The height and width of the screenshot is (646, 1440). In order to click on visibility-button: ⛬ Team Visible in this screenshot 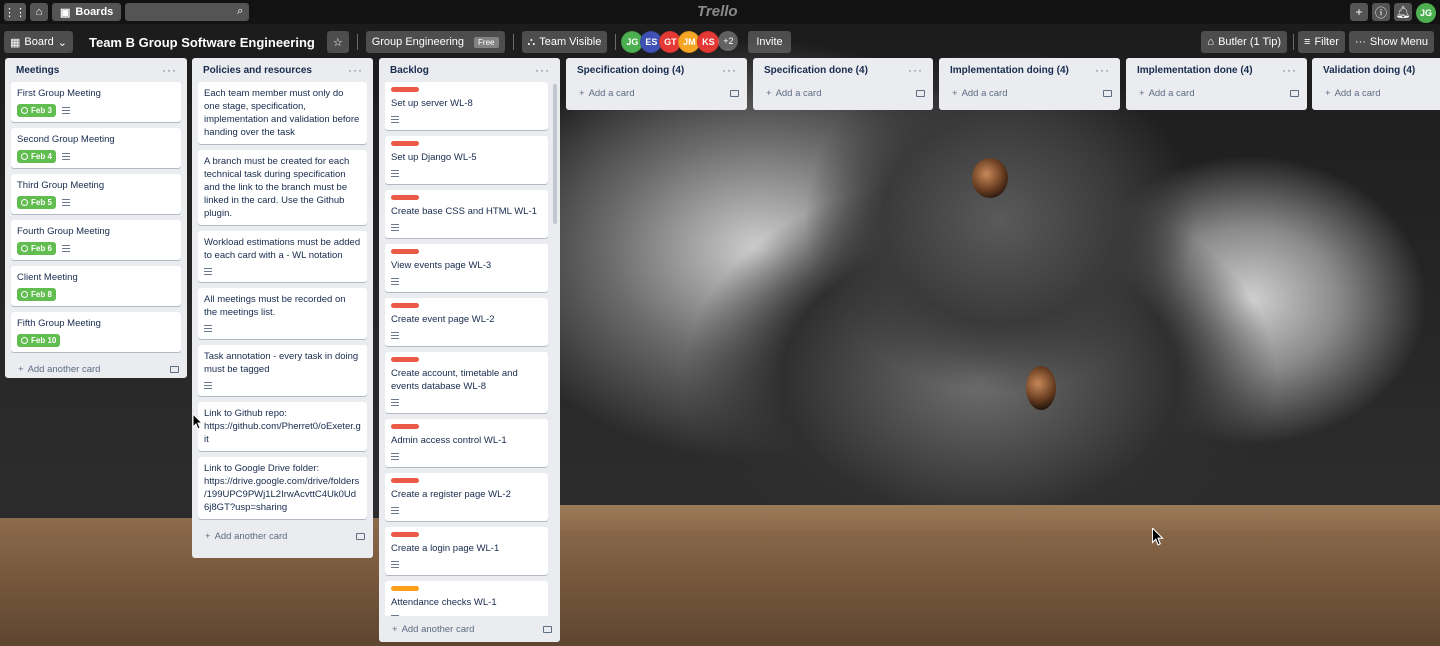, I will do `click(564, 42)`.